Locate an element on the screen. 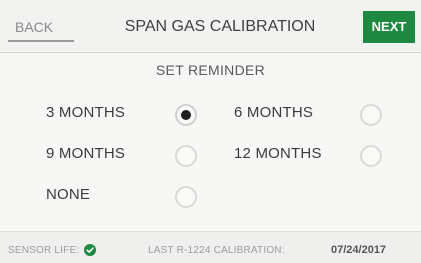 The width and height of the screenshot is (421, 263). next-button: NEXT is located at coordinates (389, 27).